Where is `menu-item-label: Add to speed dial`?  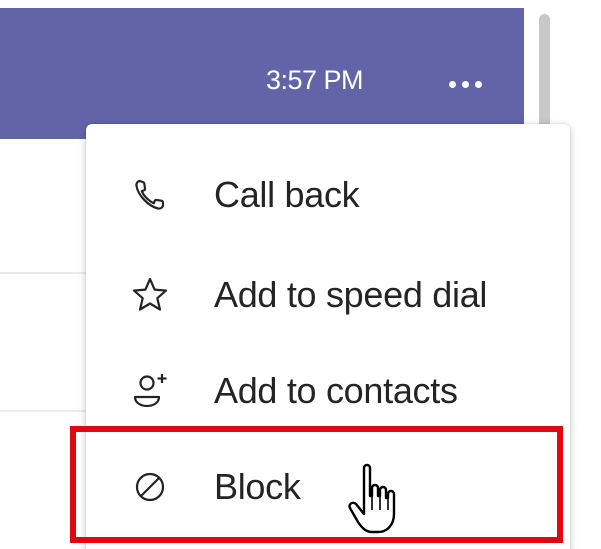 menu-item-label: Add to speed dial is located at coordinates (351, 294).